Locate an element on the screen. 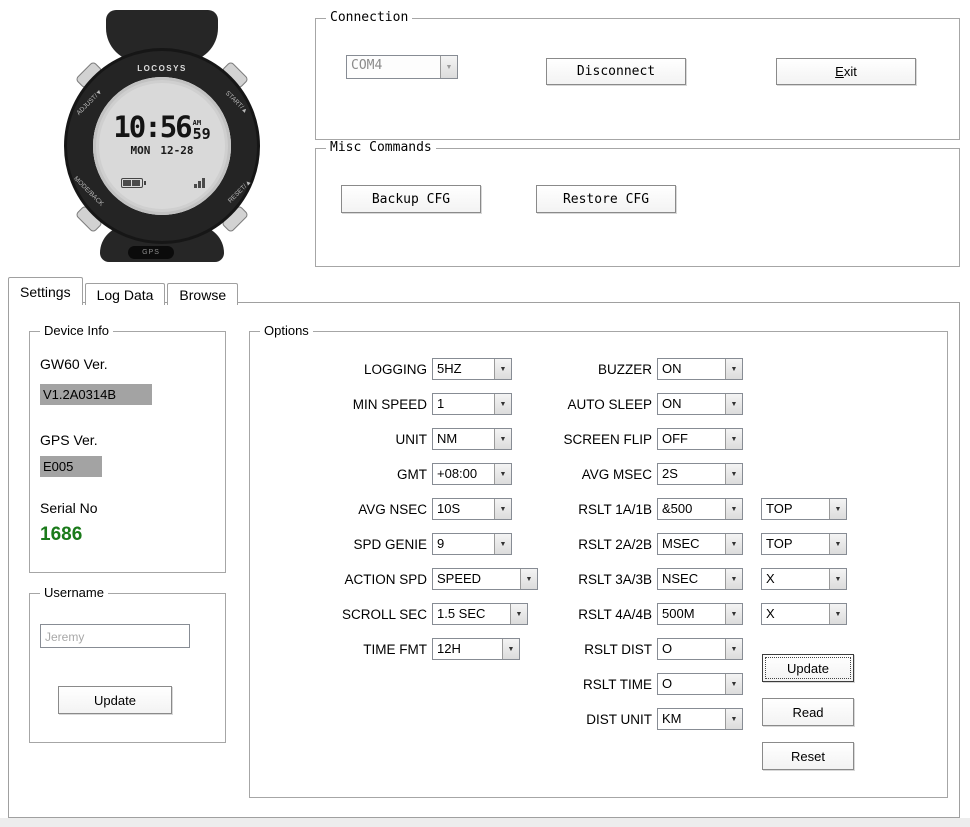 This screenshot has width=970, height=827. time-fmt-label: TIME FMT is located at coordinates (395, 649).